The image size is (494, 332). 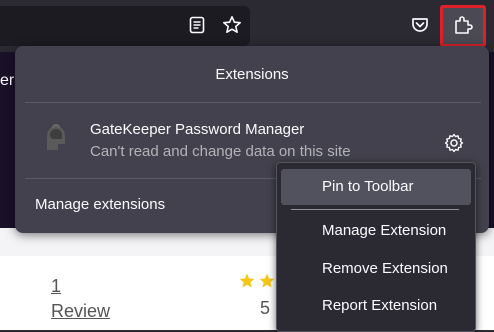 I want to click on menu-item-manage-extension: Manage Extension, so click(x=376, y=231).